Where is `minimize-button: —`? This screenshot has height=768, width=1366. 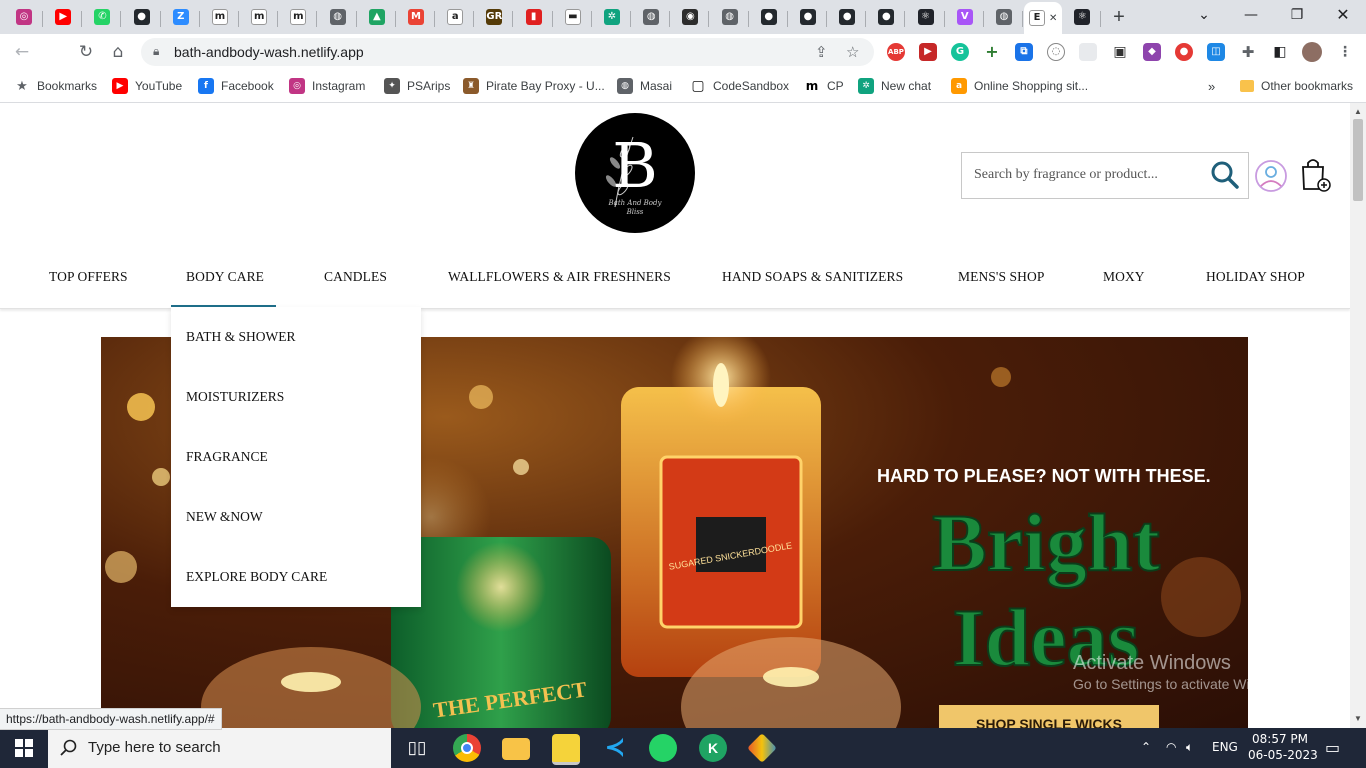
minimize-button: — is located at coordinates (1251, 15).